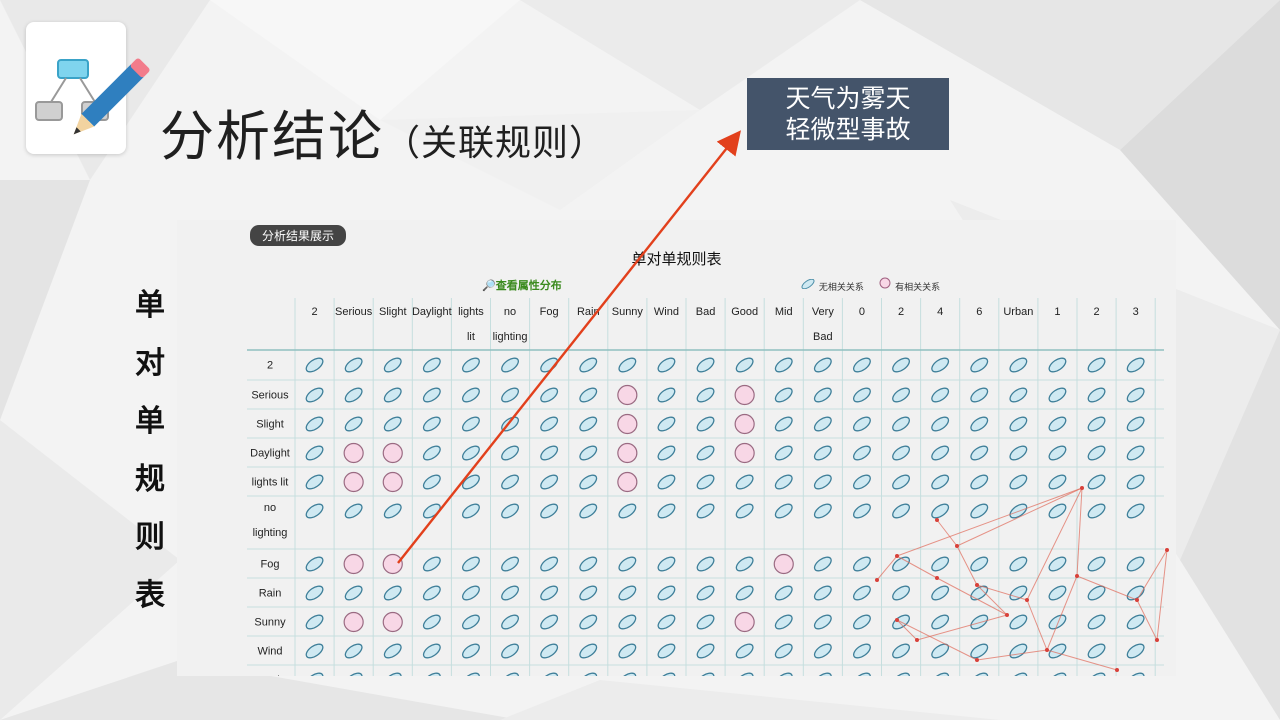  I want to click on callout-line1: 天气为雾天, so click(848, 98).